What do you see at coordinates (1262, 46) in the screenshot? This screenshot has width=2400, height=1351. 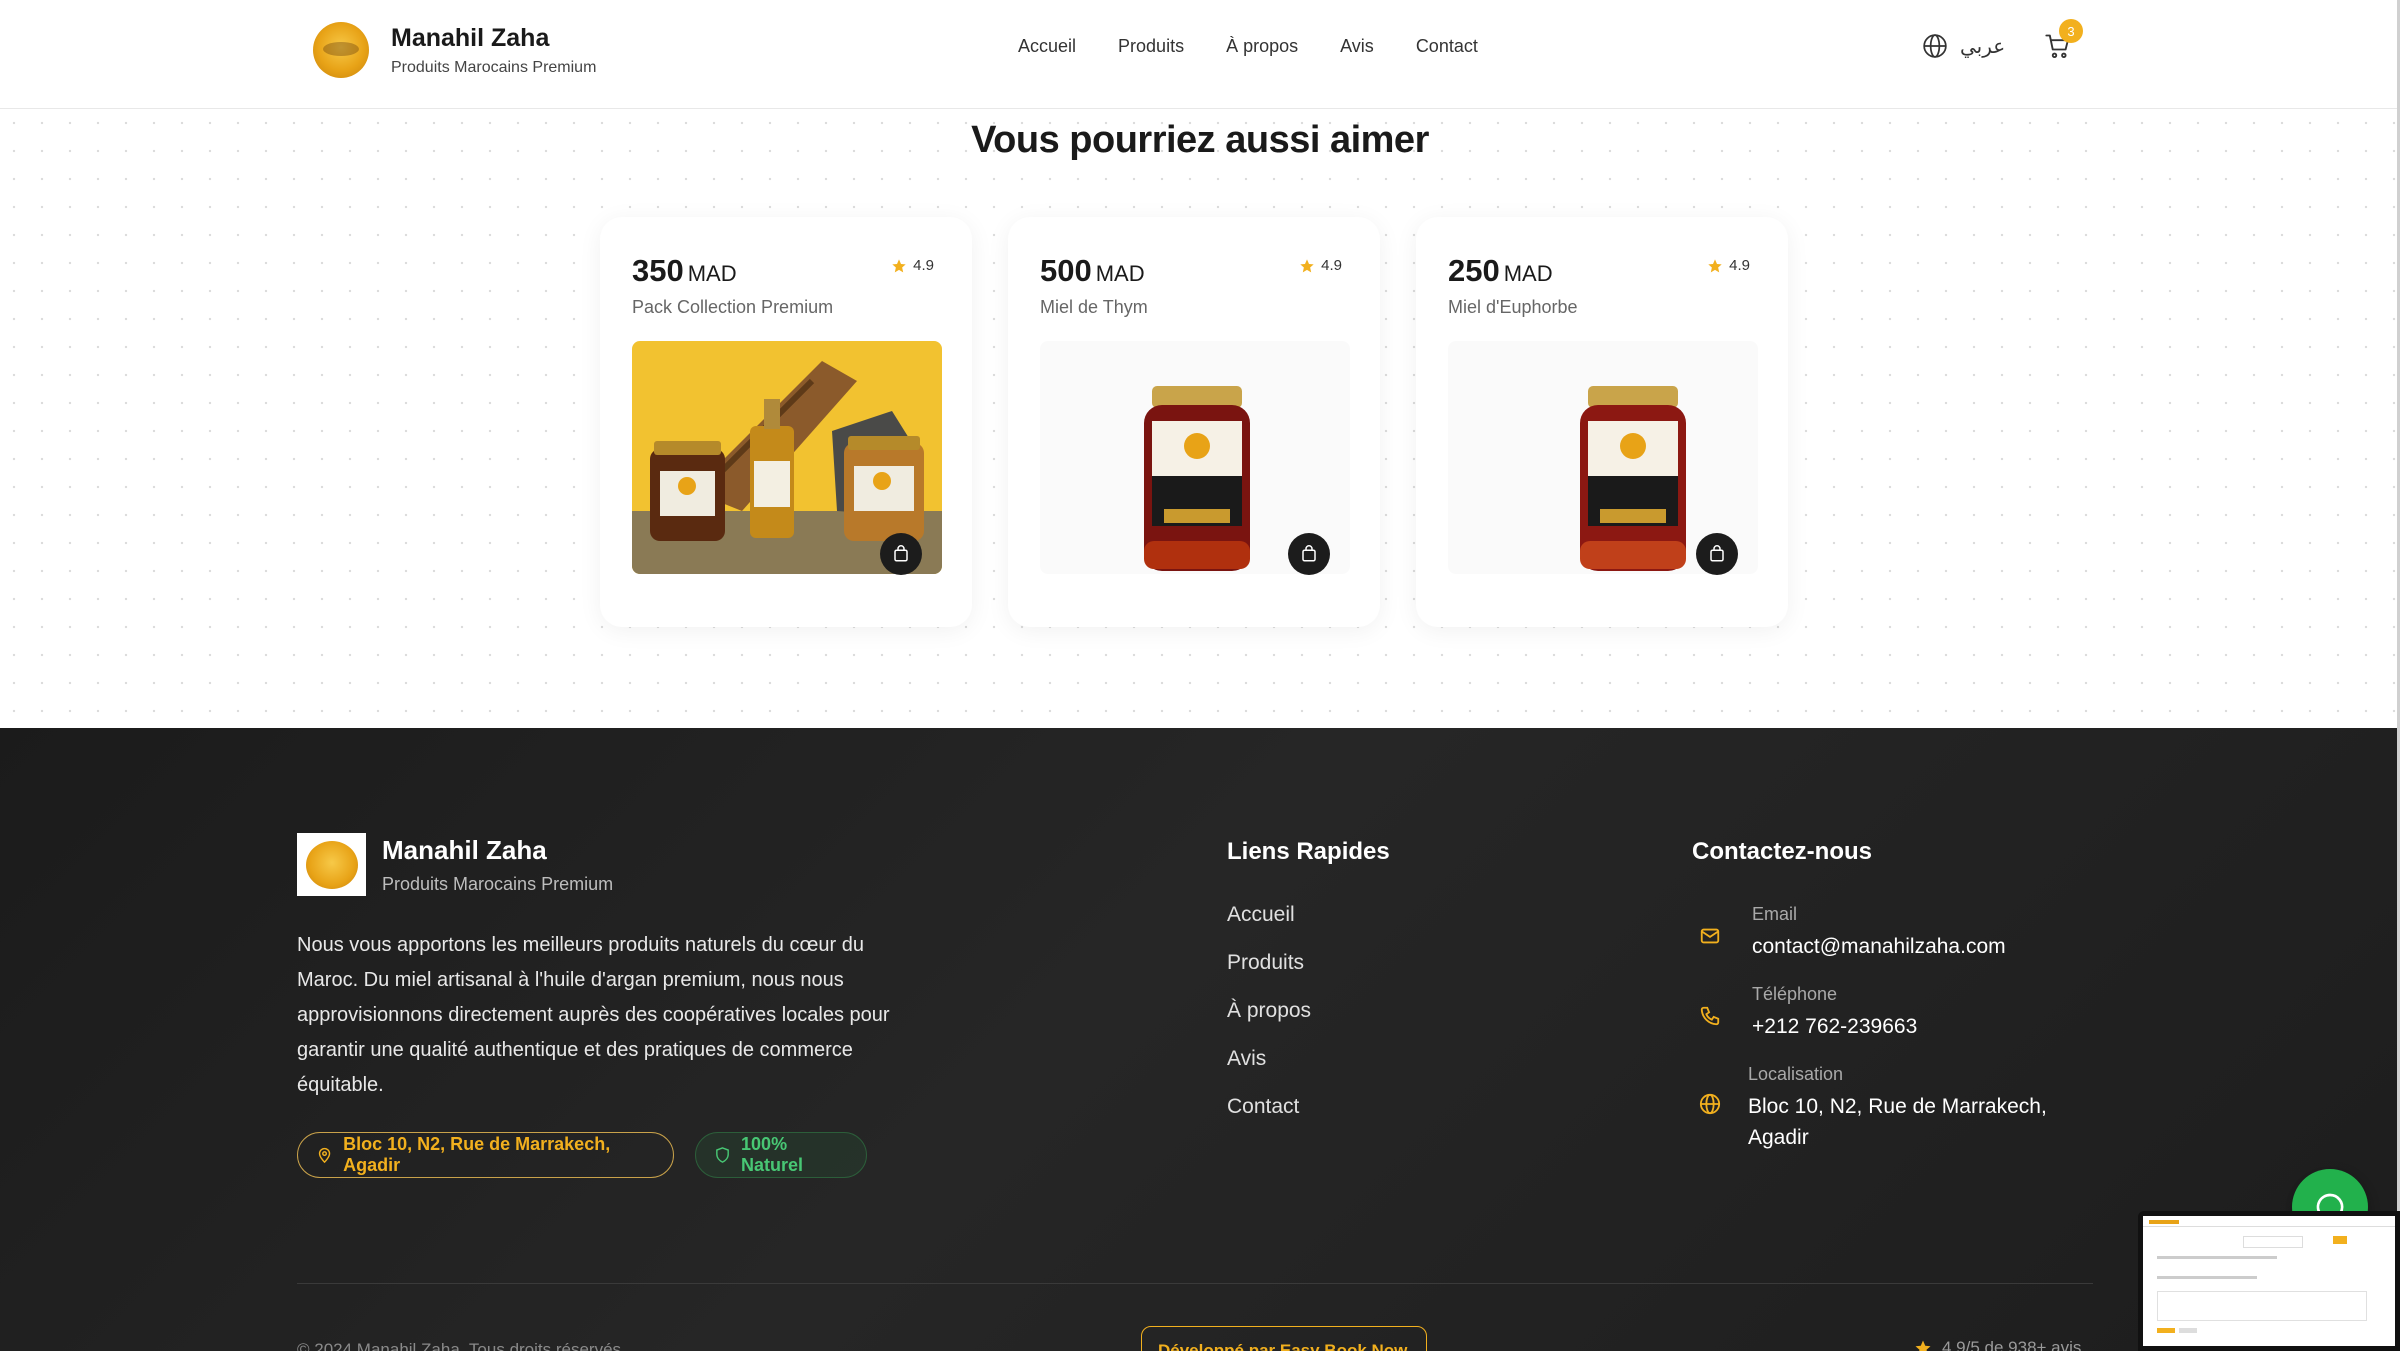 I see `nav-a-propos: À propos` at bounding box center [1262, 46].